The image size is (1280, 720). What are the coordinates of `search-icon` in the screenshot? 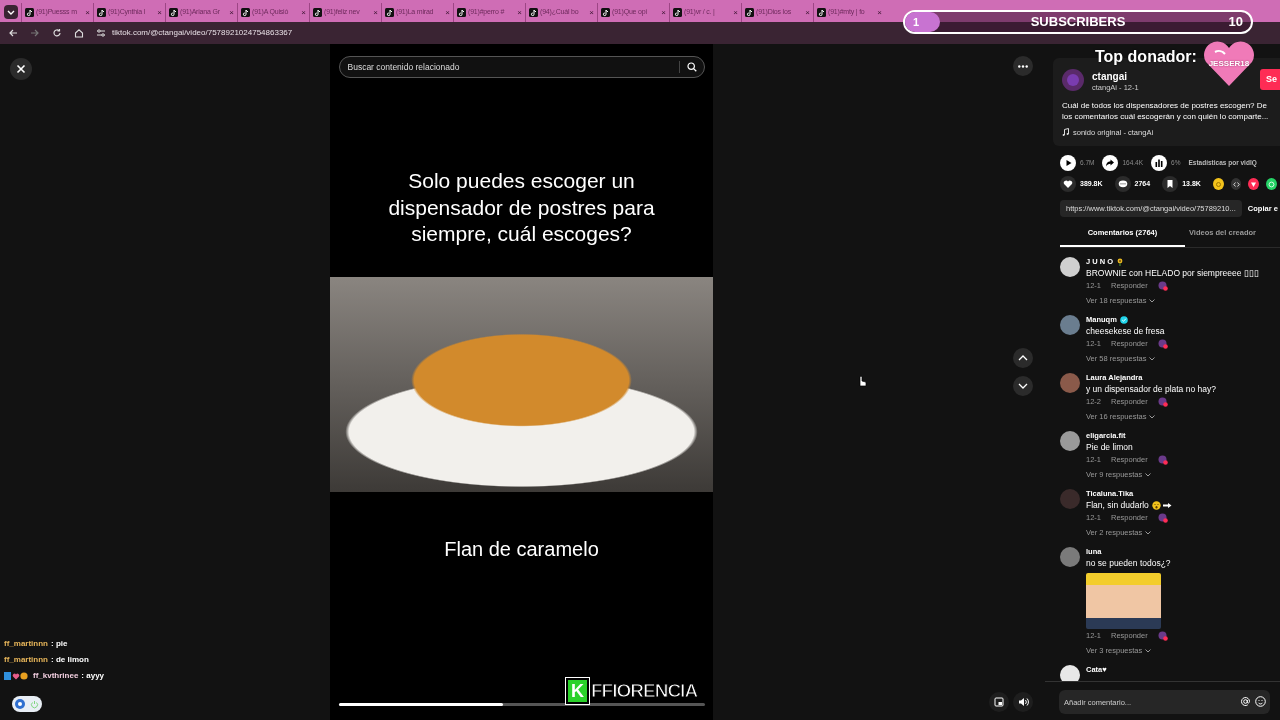 It's located at (691, 67).